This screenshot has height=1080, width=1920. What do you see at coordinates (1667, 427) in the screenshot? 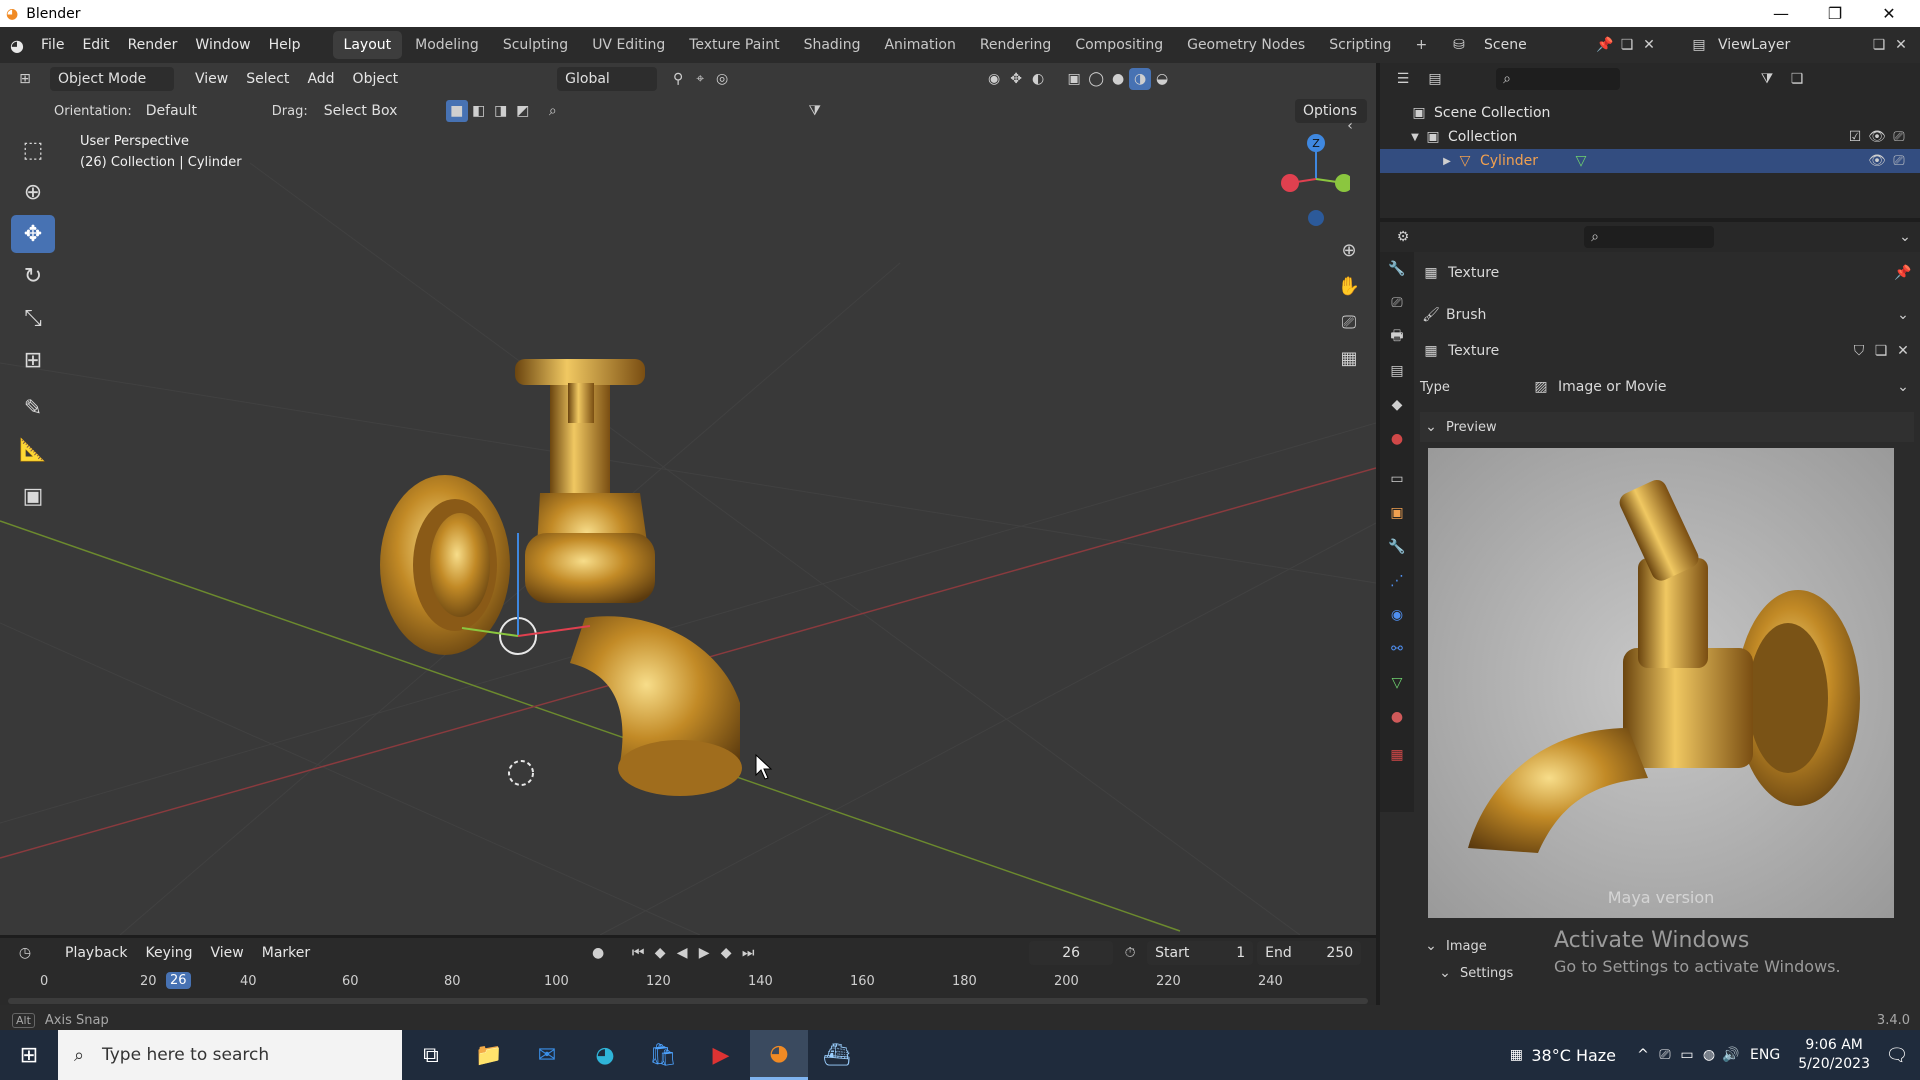
I see `preview-section-header: ⌄ Preview` at bounding box center [1667, 427].